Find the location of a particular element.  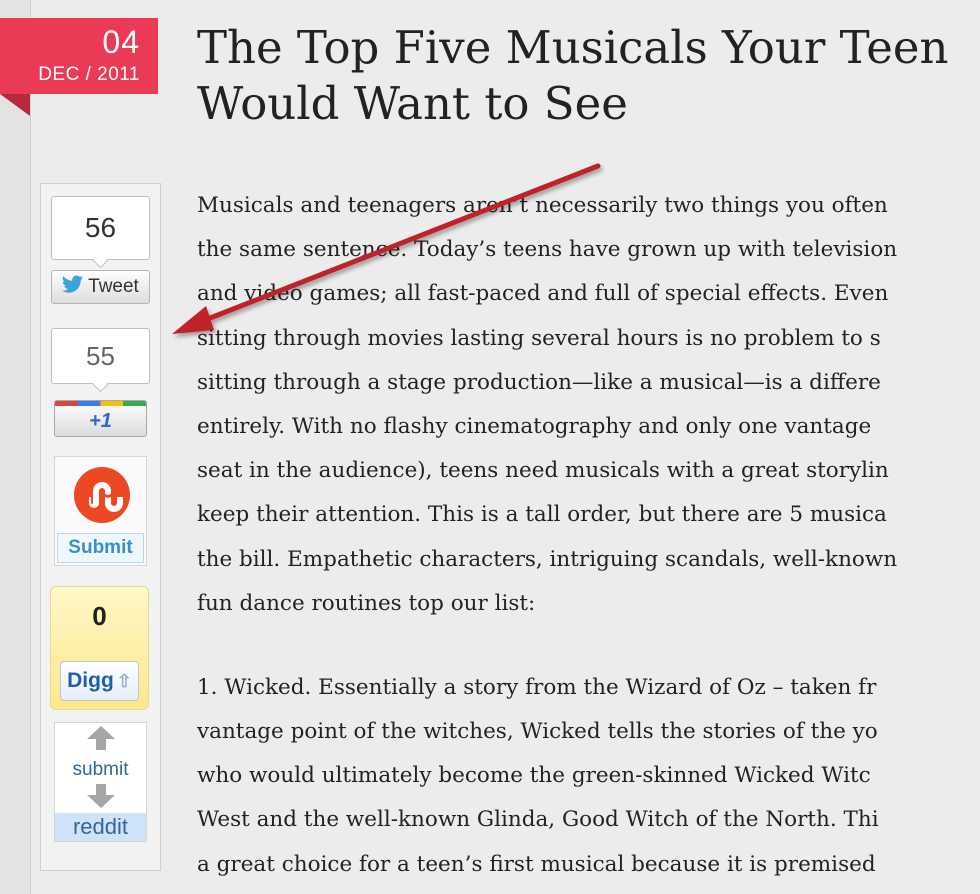

stumbleupon-widget: Submit is located at coordinates (100, 511).